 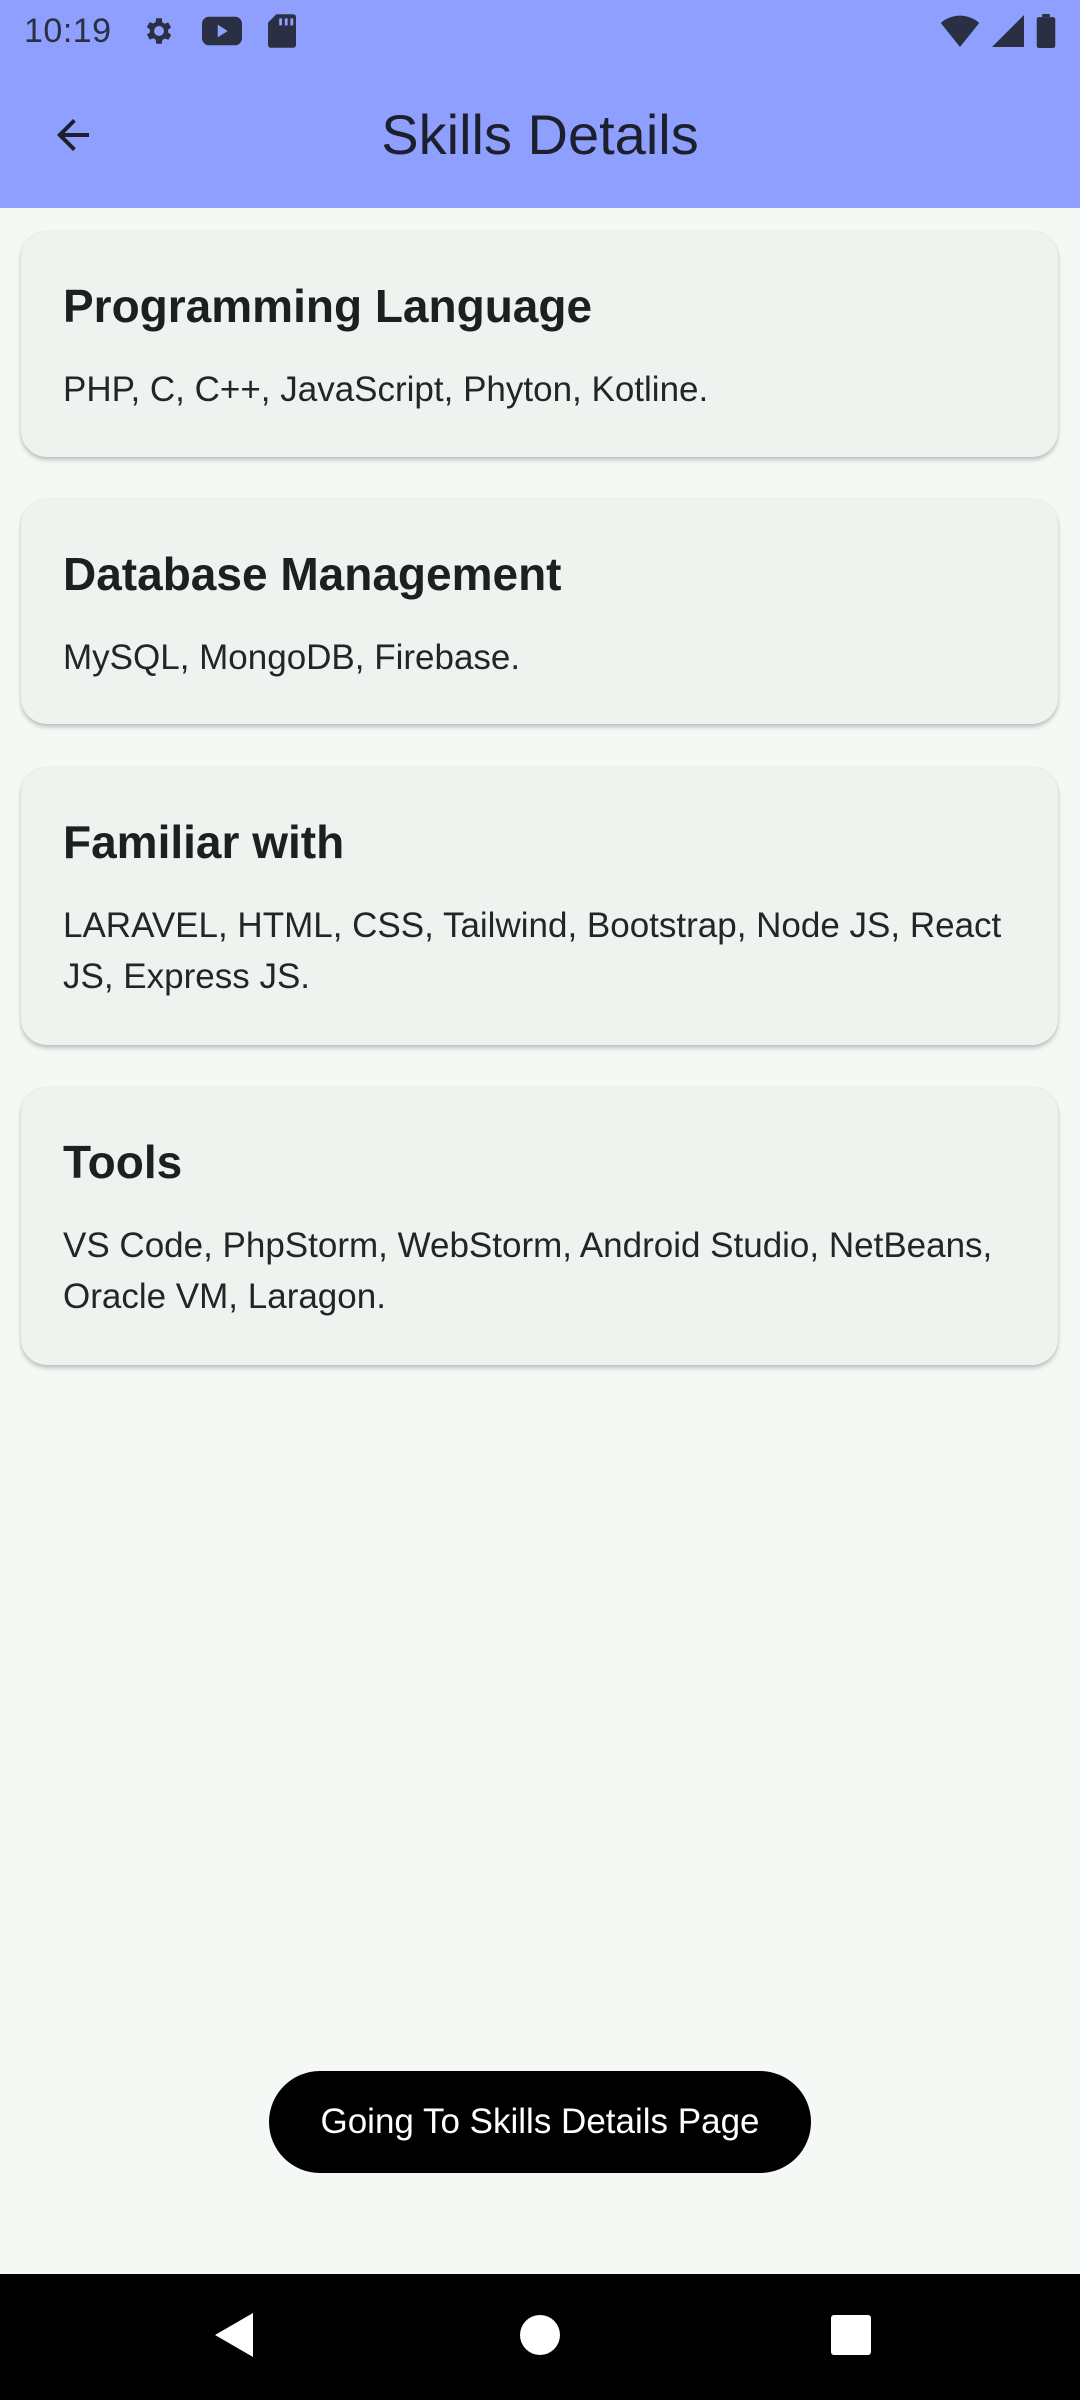 I want to click on card-title: Programming Language, so click(x=328, y=306).